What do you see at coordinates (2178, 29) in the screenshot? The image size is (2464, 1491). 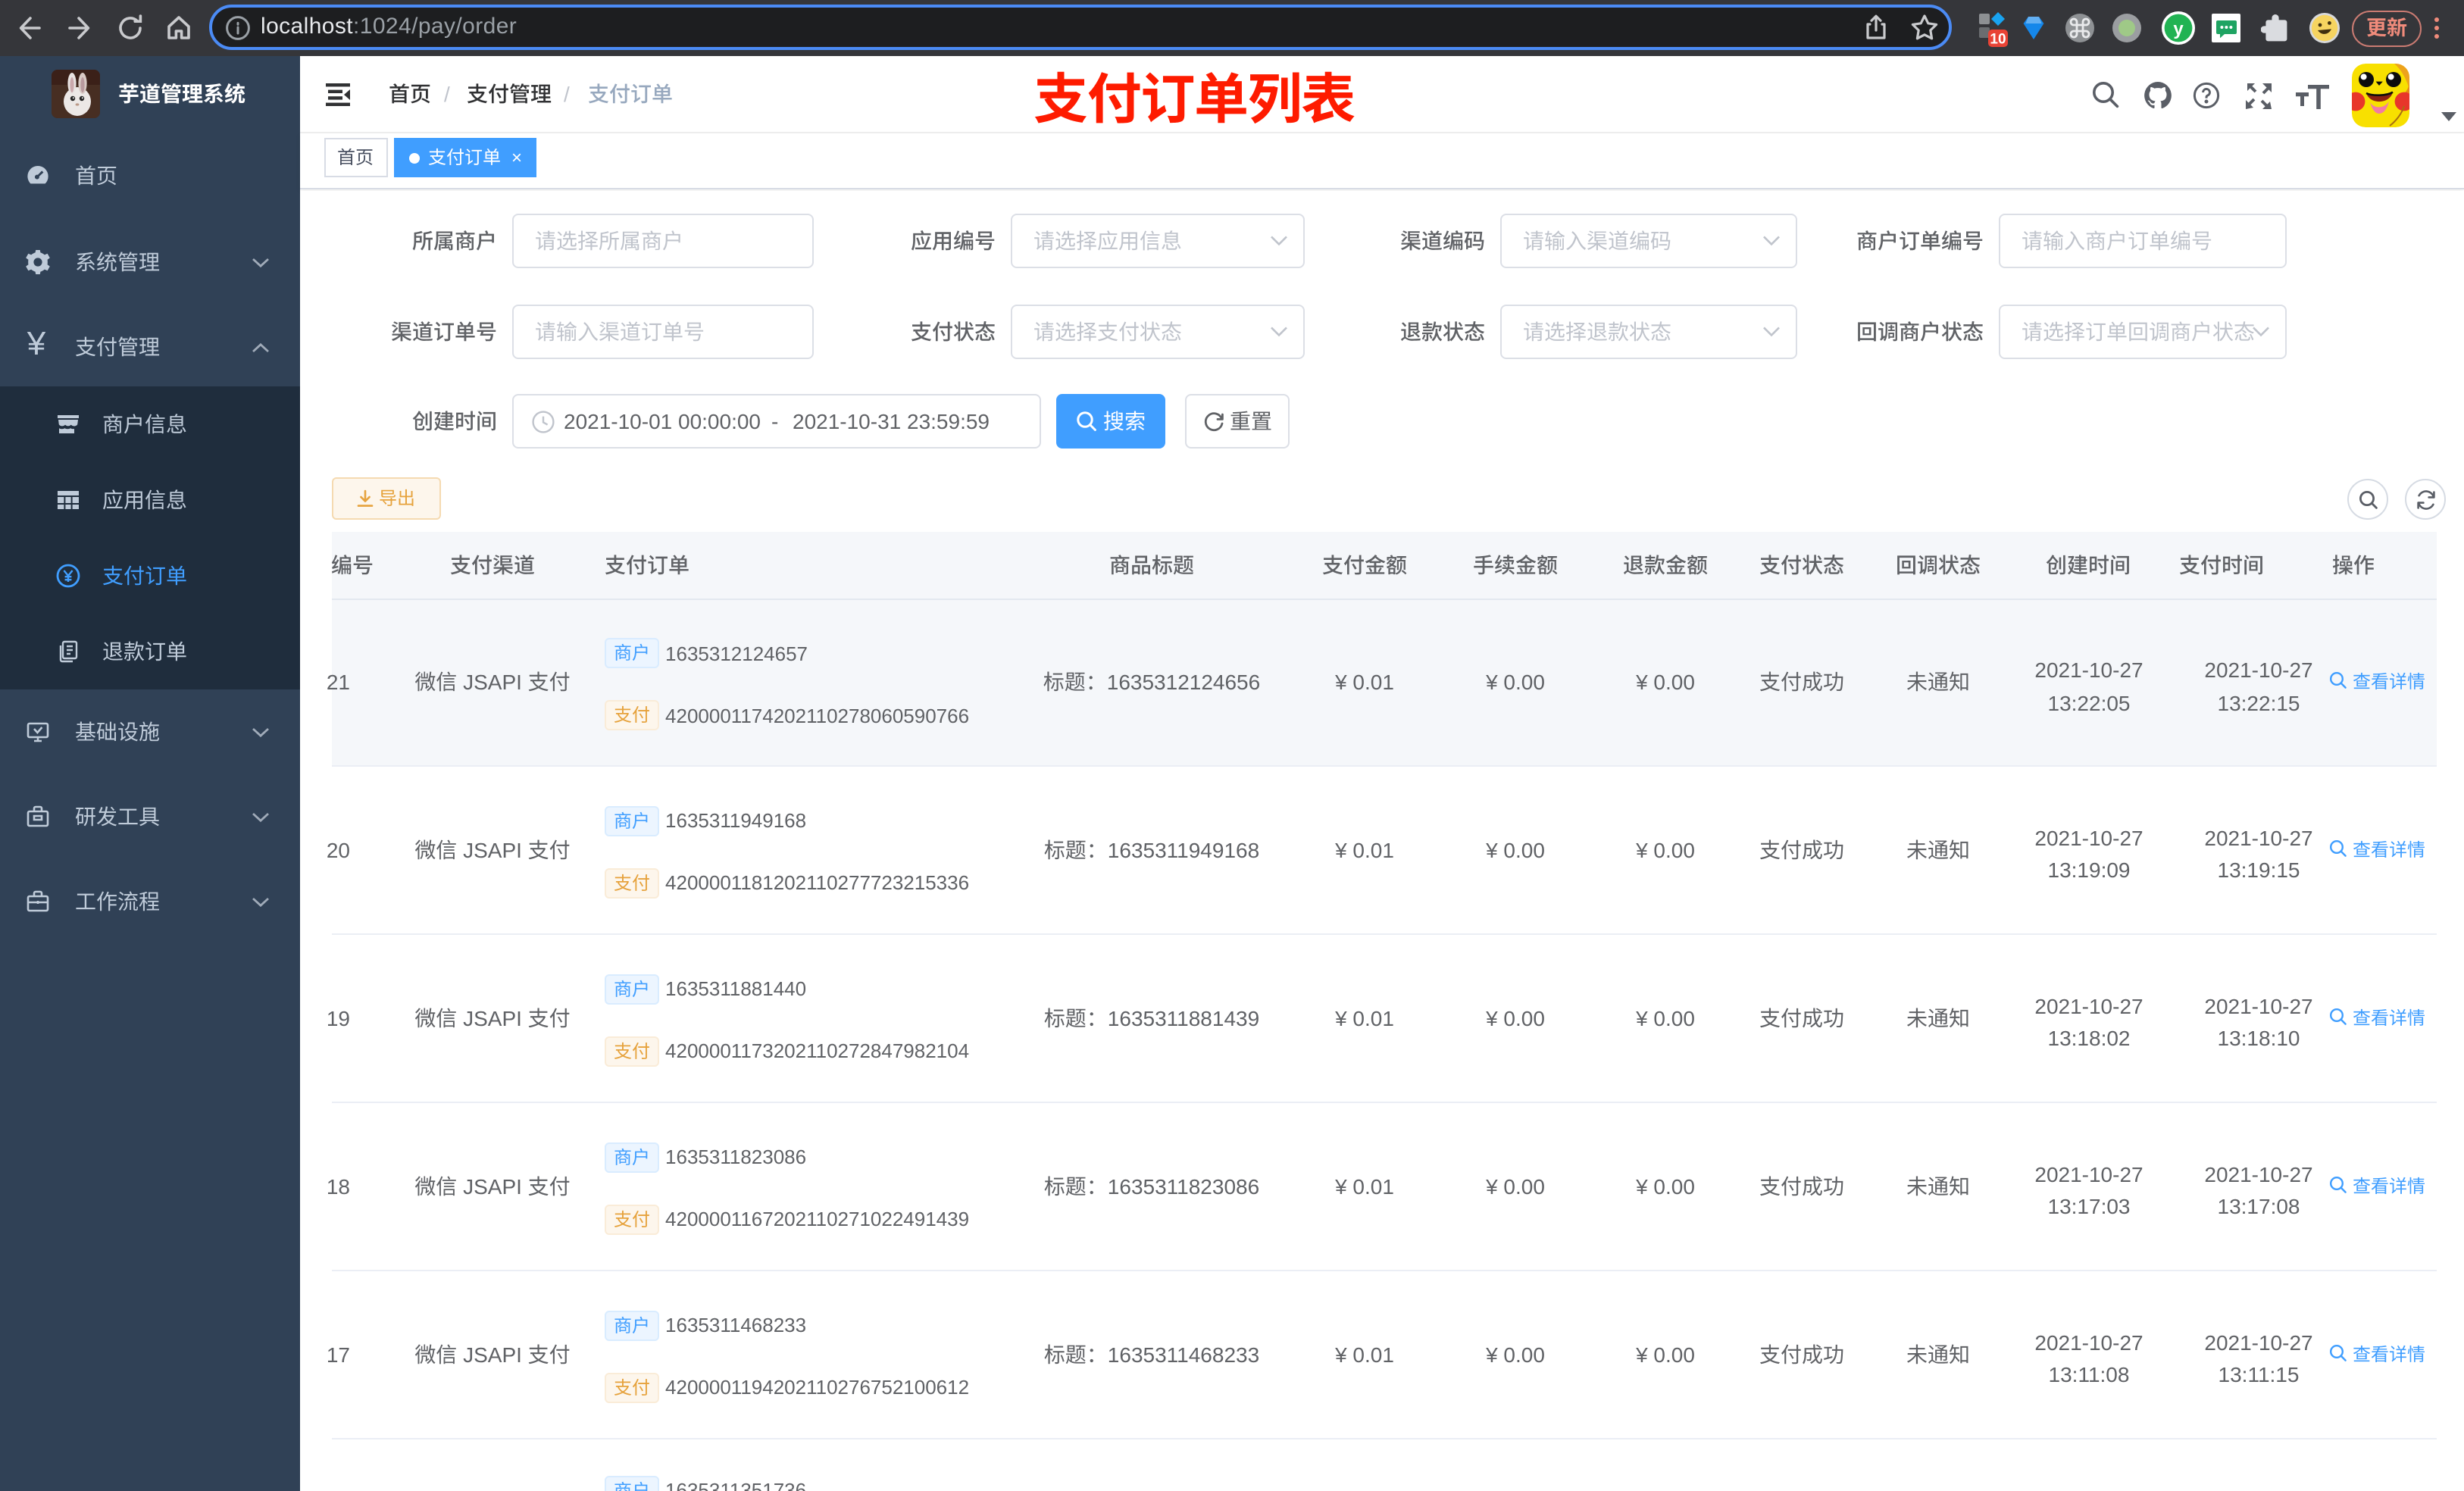 I see `svg-text: y` at bounding box center [2178, 29].